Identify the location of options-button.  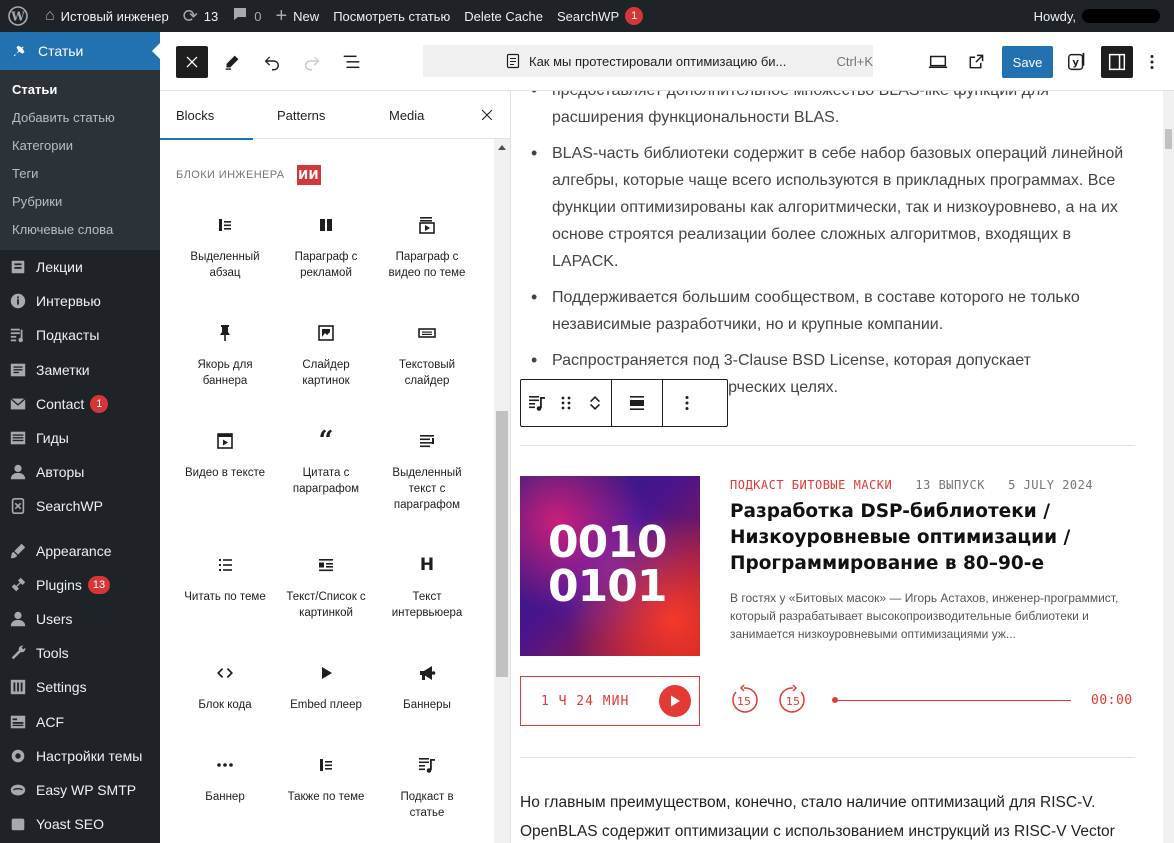
(1152, 62).